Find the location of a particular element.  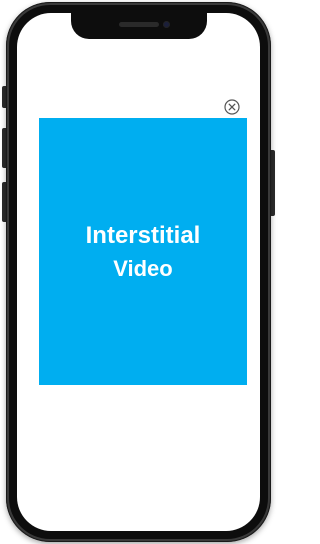

ad-title-line1: Interstitial is located at coordinates (143, 235).